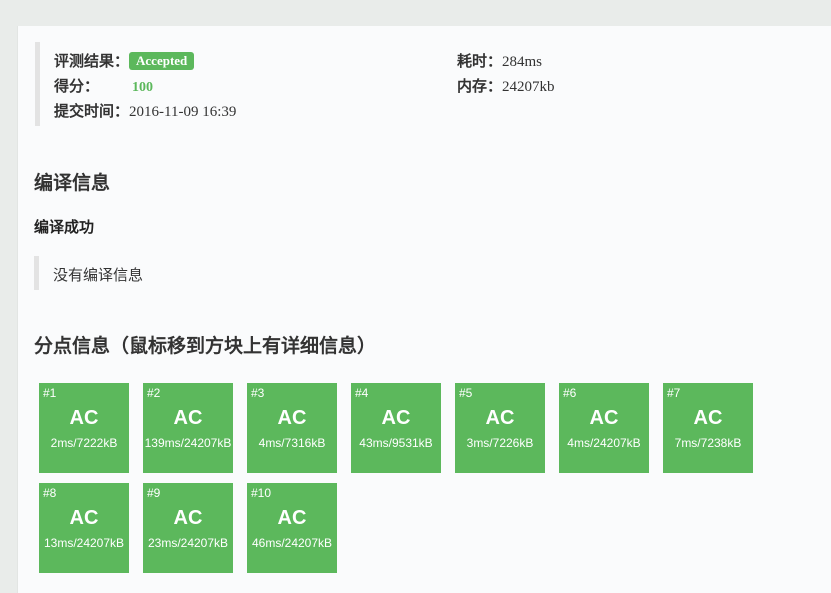  I want to click on subtask-tile: #9 AC 23ms/24207kB, so click(188, 528).